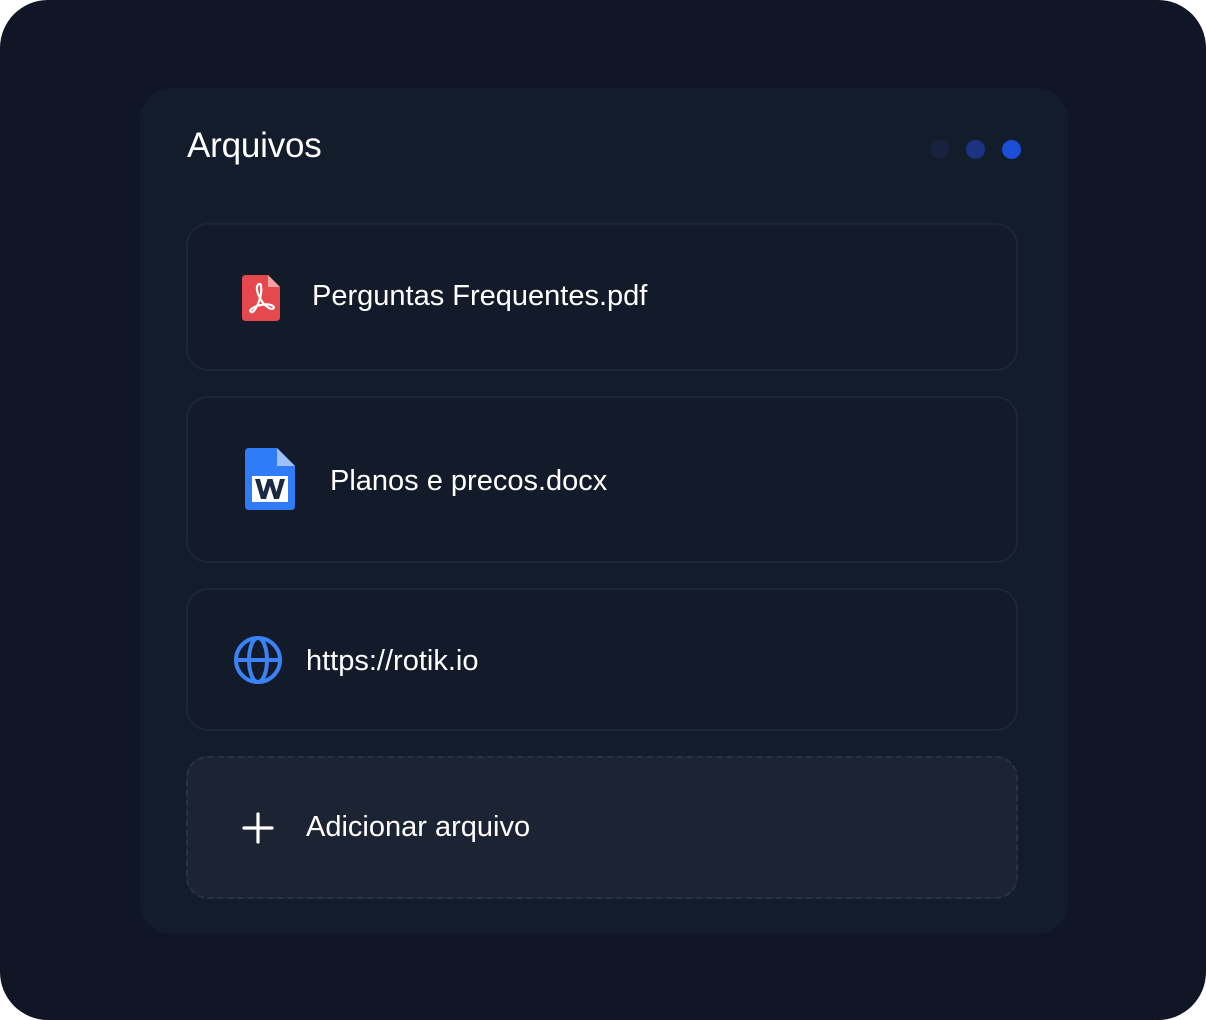  I want to click on globe-icon, so click(258, 660).